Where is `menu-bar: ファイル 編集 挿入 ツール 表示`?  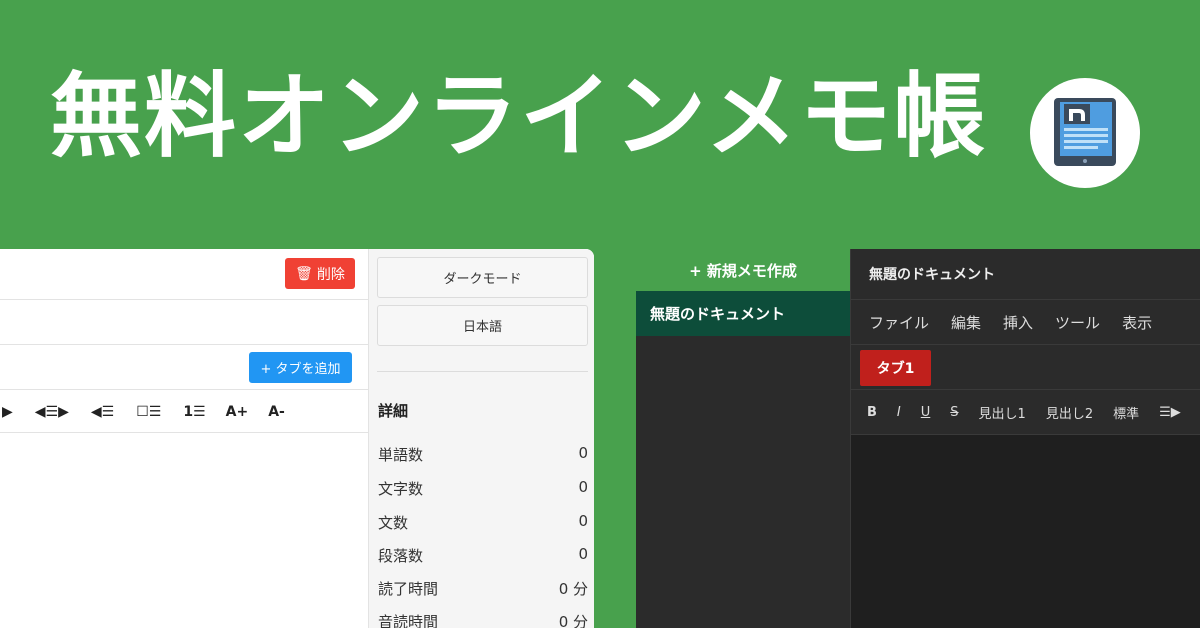 menu-bar: ファイル 編集 挿入 ツール 表示 is located at coordinates (1025, 322).